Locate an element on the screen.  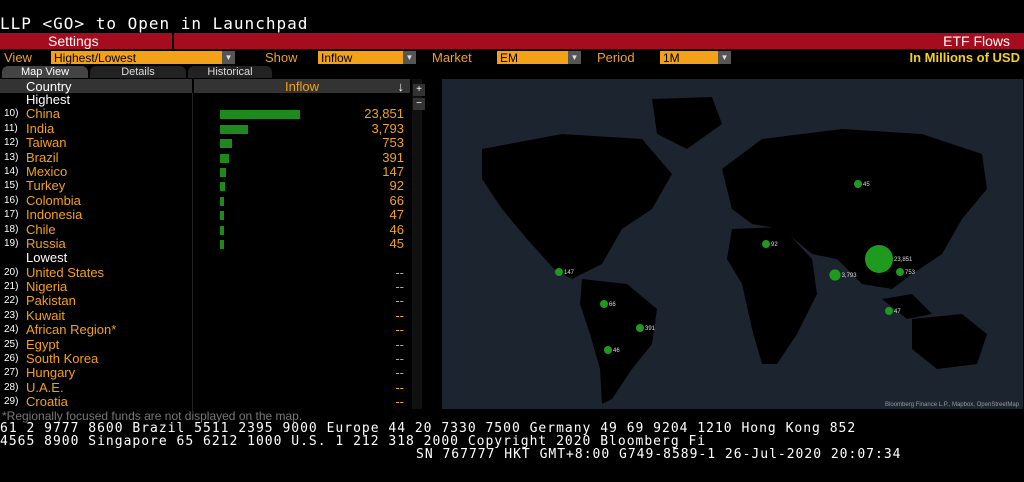
row-number: 18) is located at coordinates (11, 229).